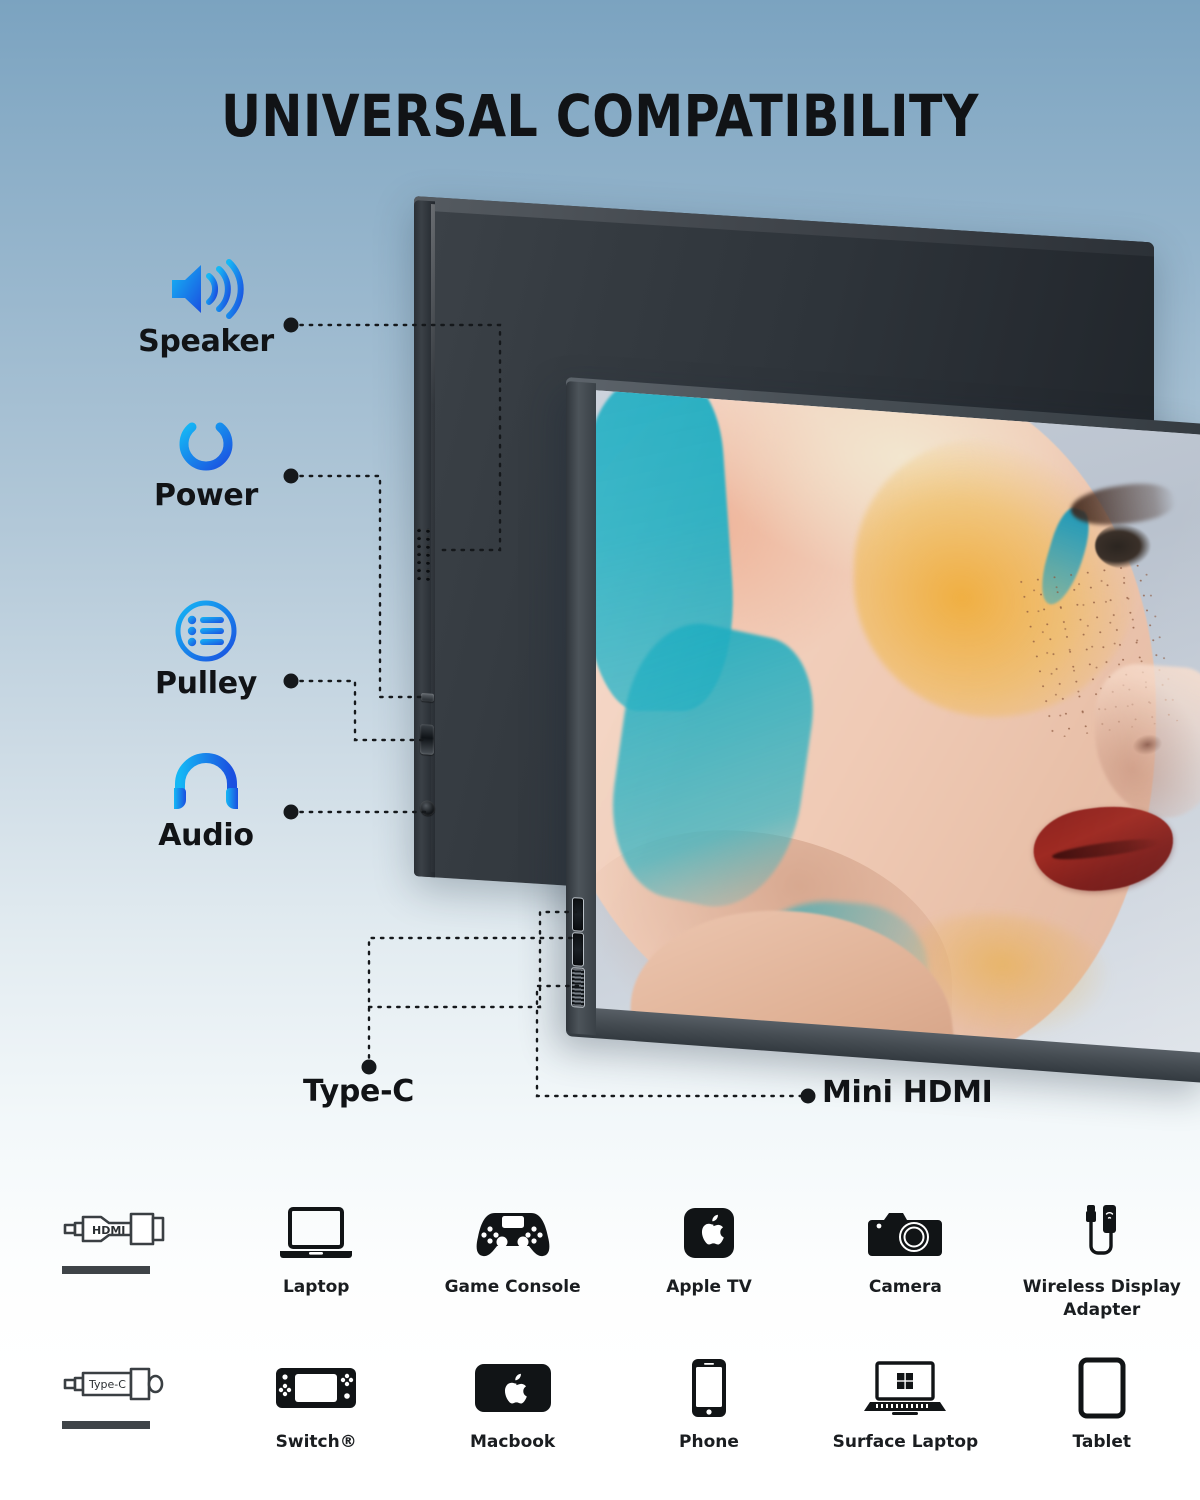 The height and width of the screenshot is (1500, 1200). I want to click on connector-type-c: Type-C, so click(109, 1390).